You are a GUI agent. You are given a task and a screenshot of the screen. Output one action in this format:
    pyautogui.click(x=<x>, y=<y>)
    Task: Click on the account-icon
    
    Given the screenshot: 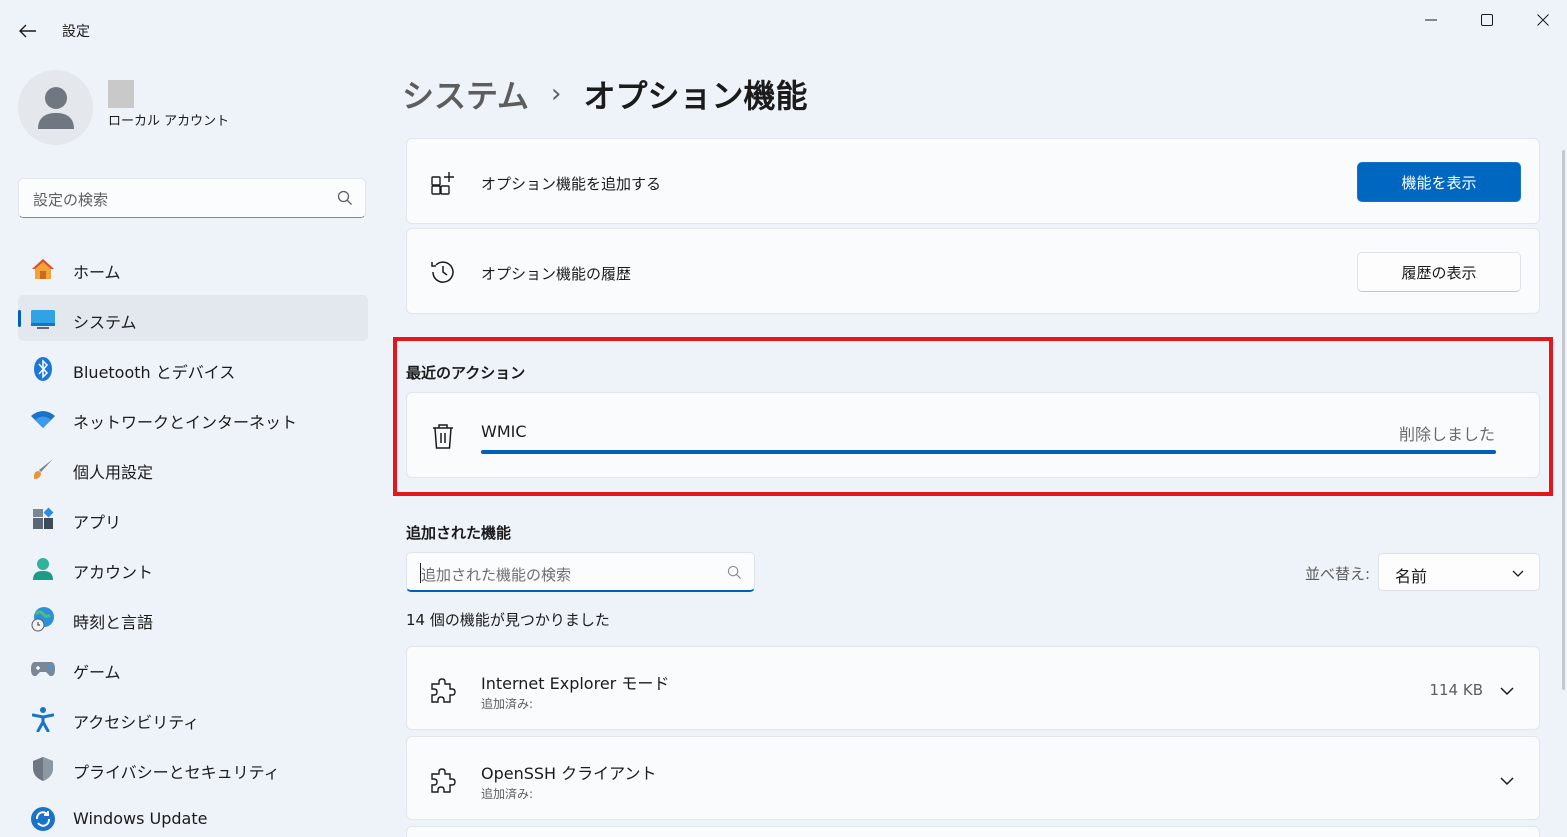 What is the action you would take?
    pyautogui.click(x=43, y=569)
    